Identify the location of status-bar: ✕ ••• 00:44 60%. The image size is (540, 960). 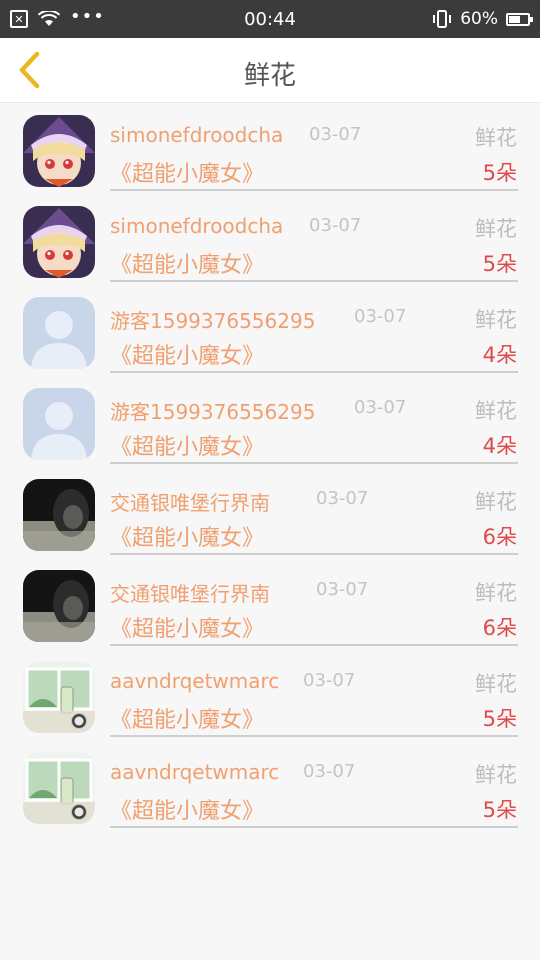
(270, 19).